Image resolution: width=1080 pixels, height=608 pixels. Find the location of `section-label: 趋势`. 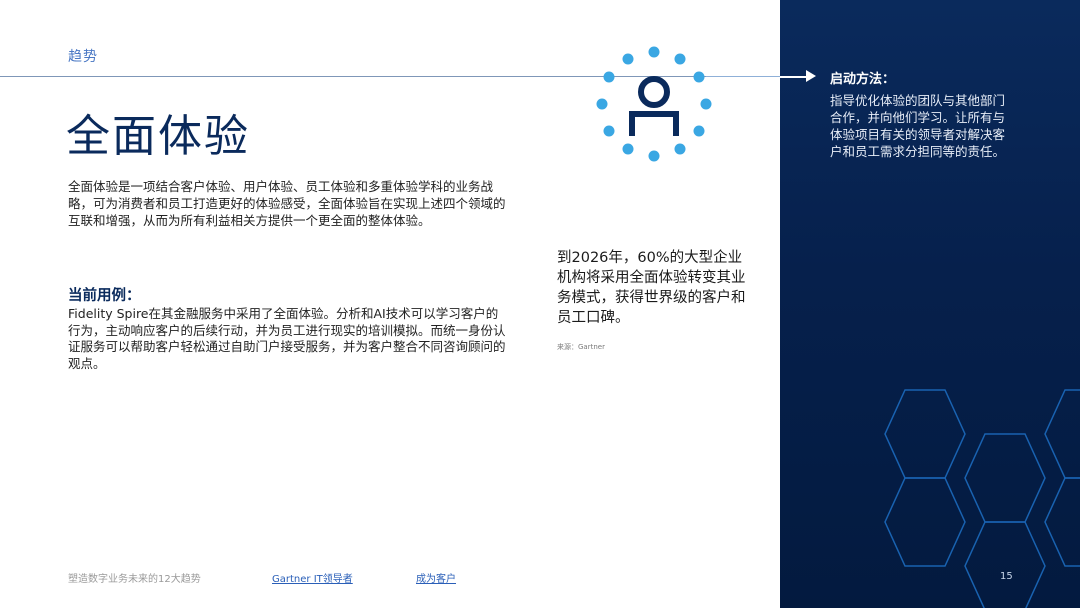

section-label: 趋势 is located at coordinates (83, 57).